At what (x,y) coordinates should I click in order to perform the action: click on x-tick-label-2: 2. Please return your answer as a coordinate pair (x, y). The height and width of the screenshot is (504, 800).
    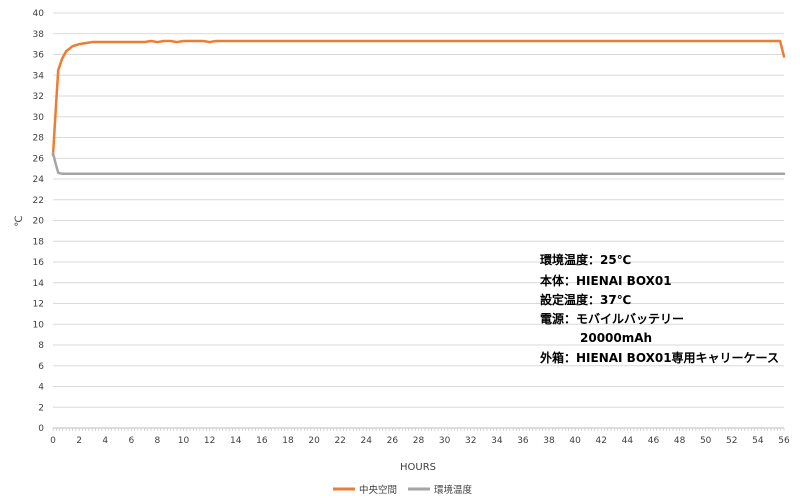
    Looking at the image, I should click on (79, 441).